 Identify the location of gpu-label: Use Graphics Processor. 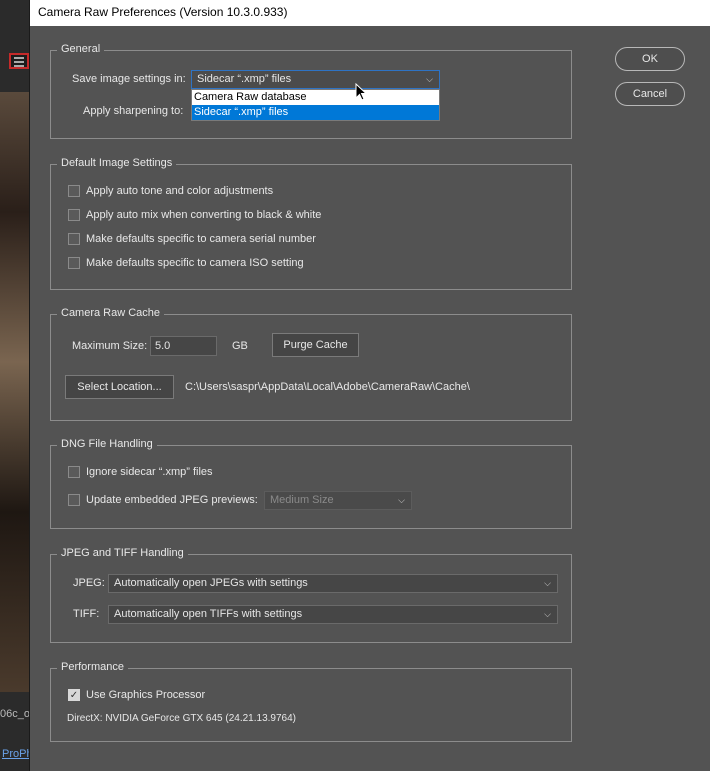
(146, 695).